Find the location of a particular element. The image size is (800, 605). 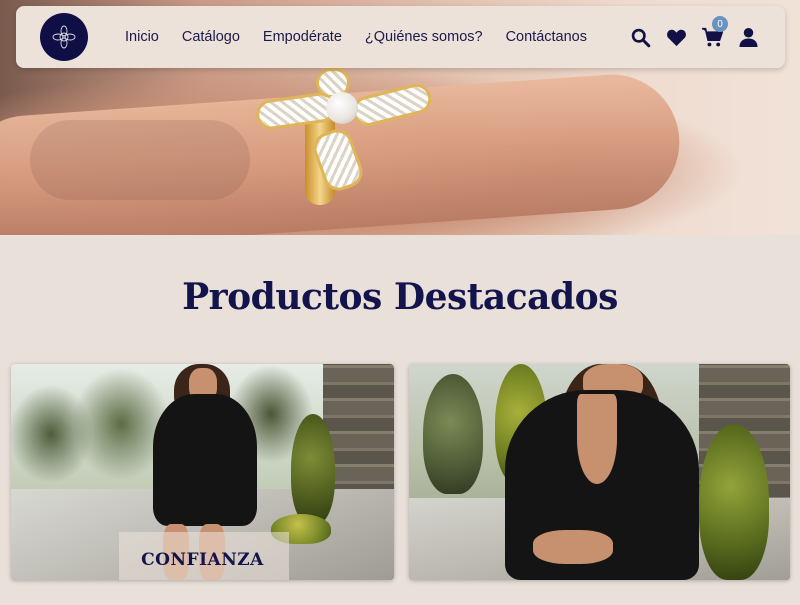

nav-link-quienes-somos: ¿Quiénes somos? is located at coordinates (424, 37).